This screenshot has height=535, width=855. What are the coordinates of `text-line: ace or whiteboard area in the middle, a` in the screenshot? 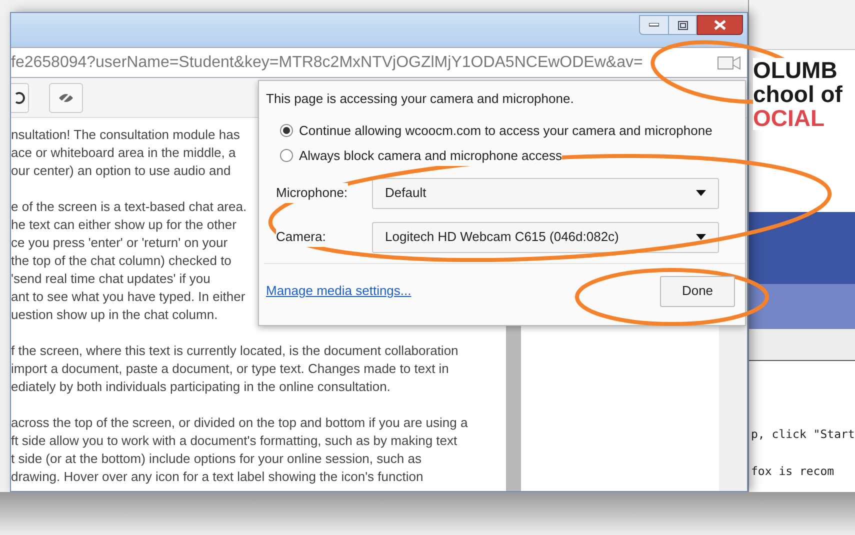 It's located at (123, 153).